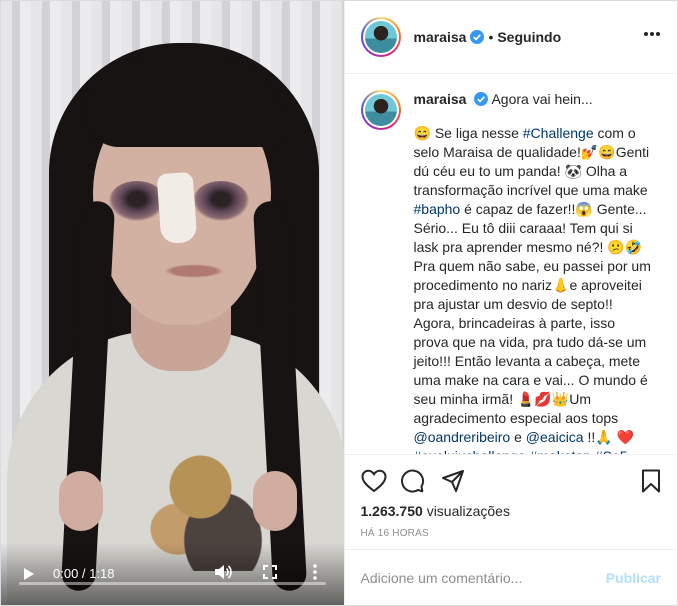 The image size is (678, 606). What do you see at coordinates (29, 574) in the screenshot?
I see `play-icon` at bounding box center [29, 574].